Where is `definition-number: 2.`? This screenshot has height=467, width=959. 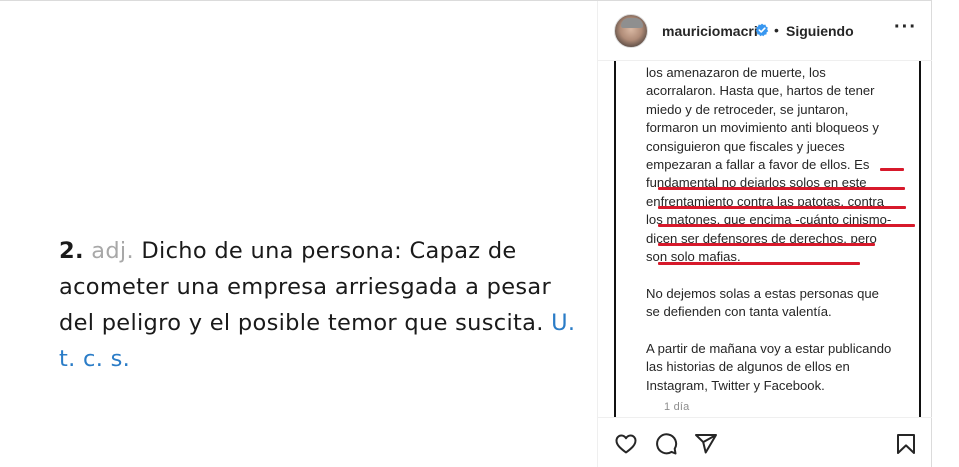 definition-number: 2. is located at coordinates (71, 251).